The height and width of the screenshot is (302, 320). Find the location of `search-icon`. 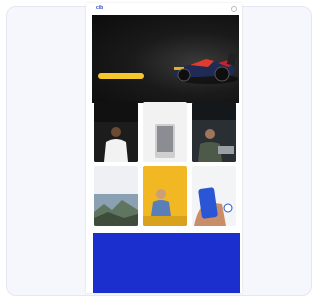

search-icon is located at coordinates (234, 9).